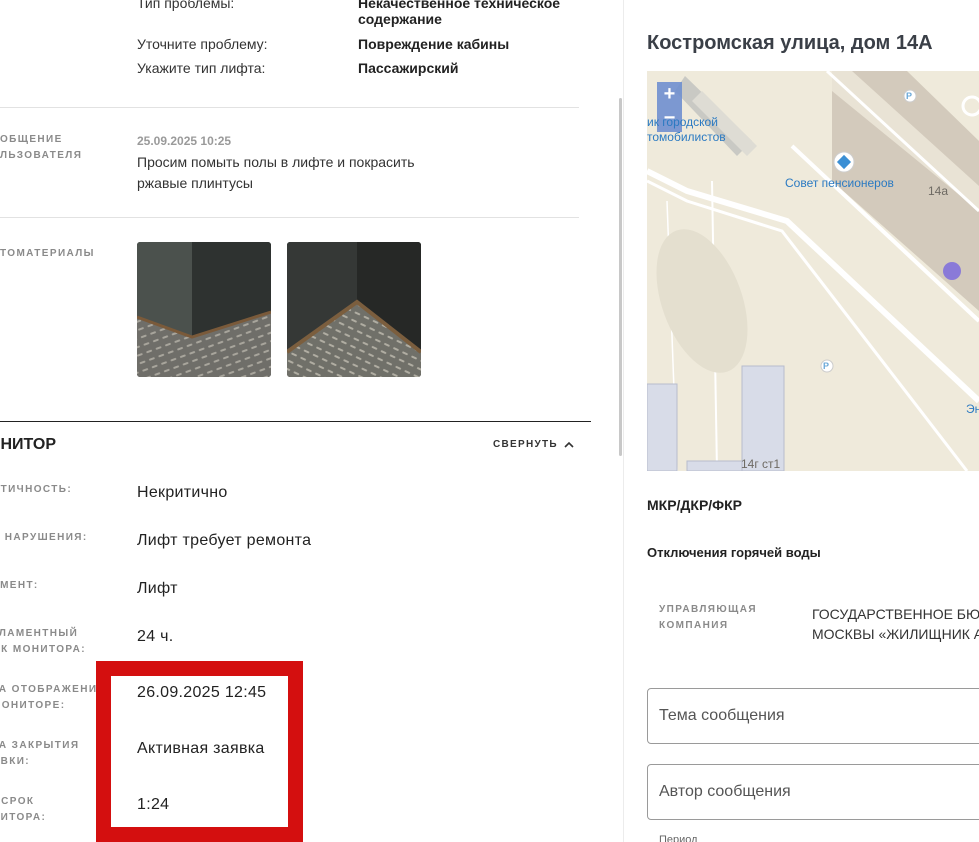 This screenshot has height=842, width=979. What do you see at coordinates (182, 492) in the screenshot?
I see `criticality-value: Некритично` at bounding box center [182, 492].